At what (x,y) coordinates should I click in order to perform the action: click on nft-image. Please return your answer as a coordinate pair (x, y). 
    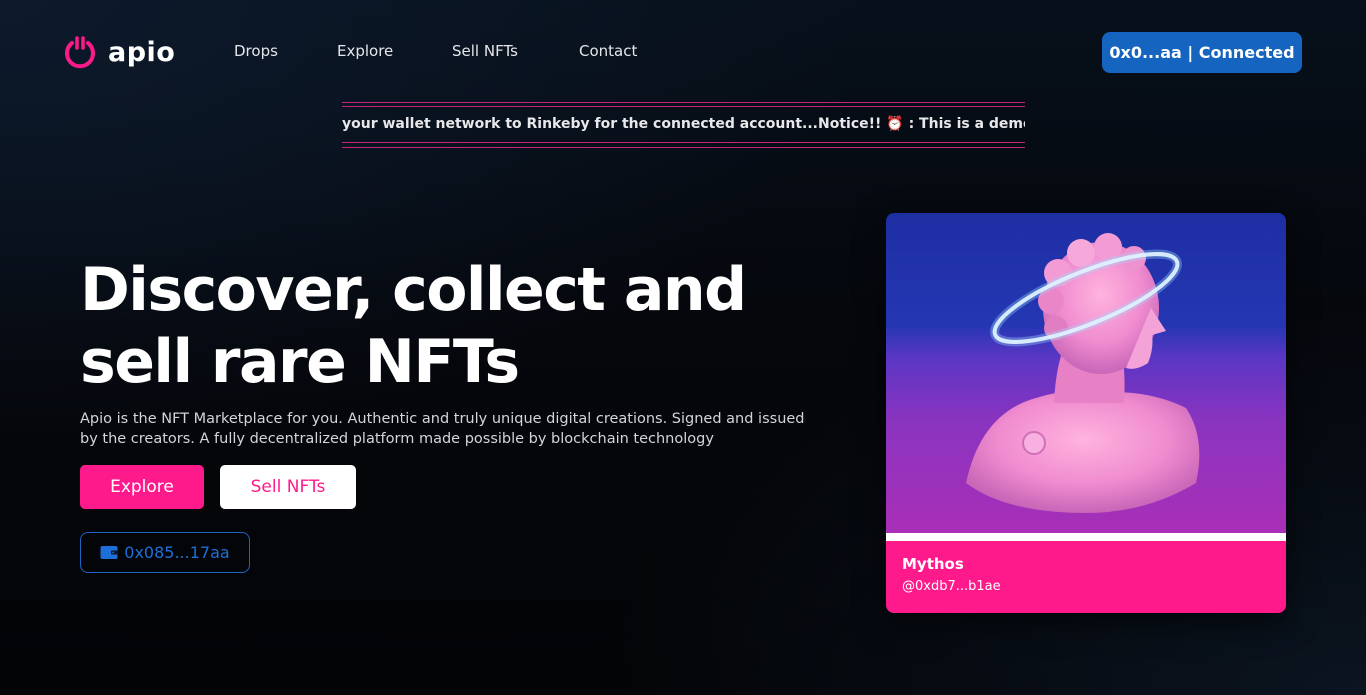
    Looking at the image, I should click on (1086, 373).